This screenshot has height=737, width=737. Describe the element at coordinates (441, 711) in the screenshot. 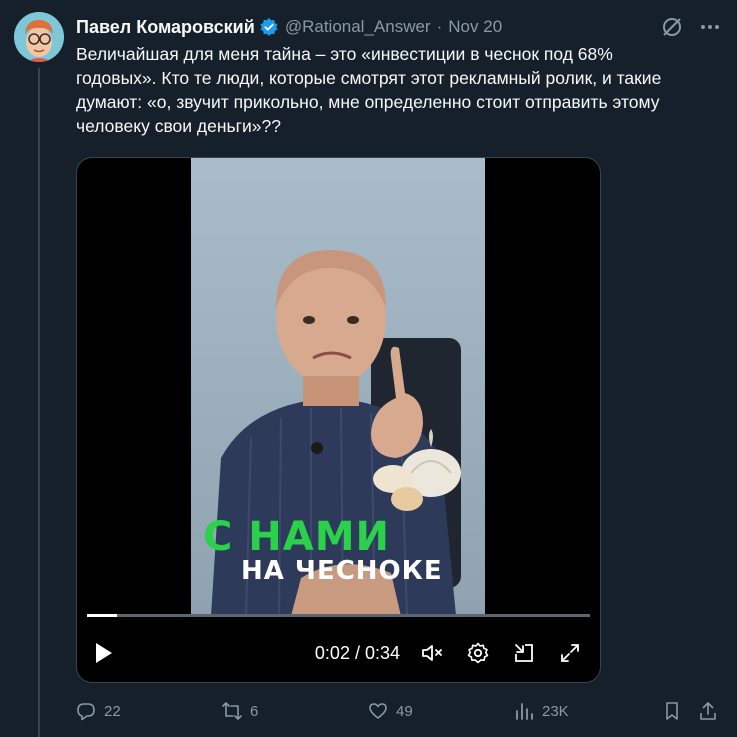

I see `like-button: 49` at that location.